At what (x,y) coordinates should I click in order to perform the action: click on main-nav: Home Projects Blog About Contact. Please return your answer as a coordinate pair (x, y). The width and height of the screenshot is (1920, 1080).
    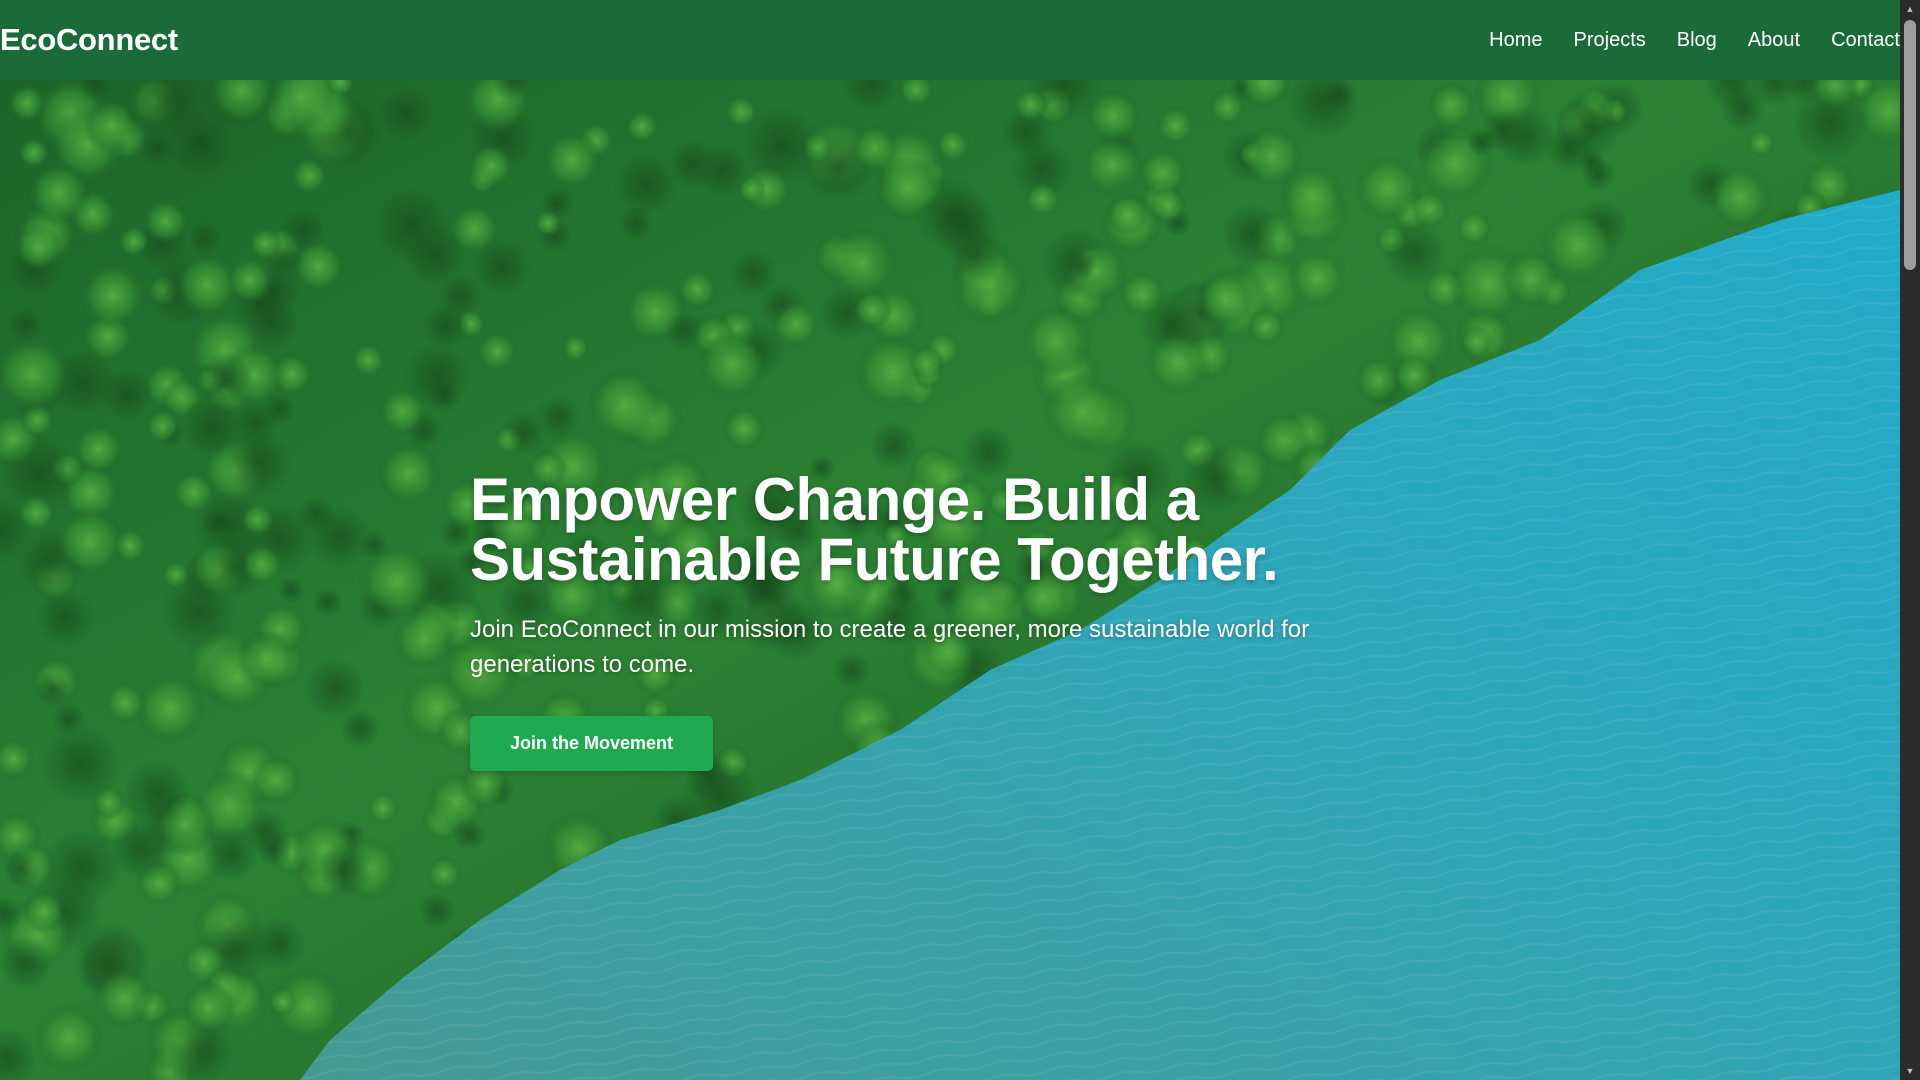
    Looking at the image, I should click on (1694, 40).